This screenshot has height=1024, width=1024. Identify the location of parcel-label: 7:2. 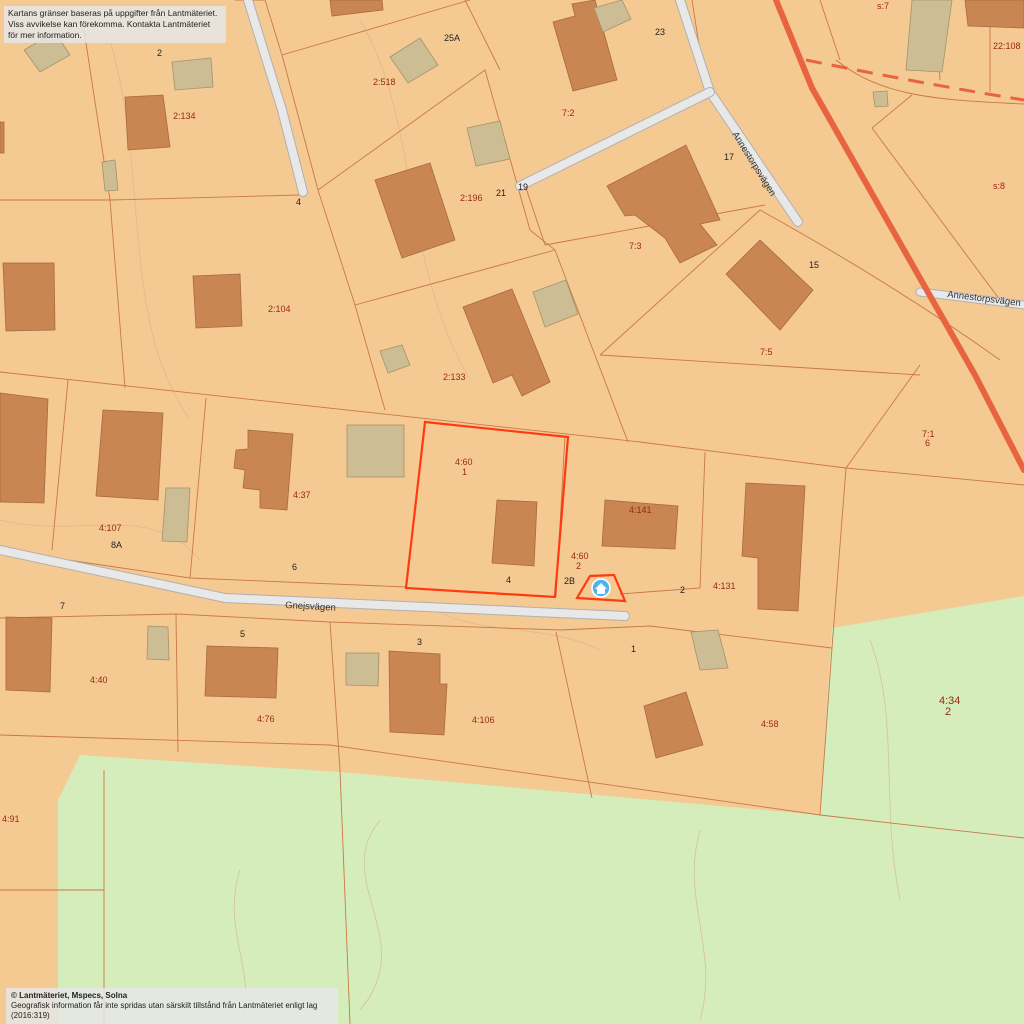
(568, 113).